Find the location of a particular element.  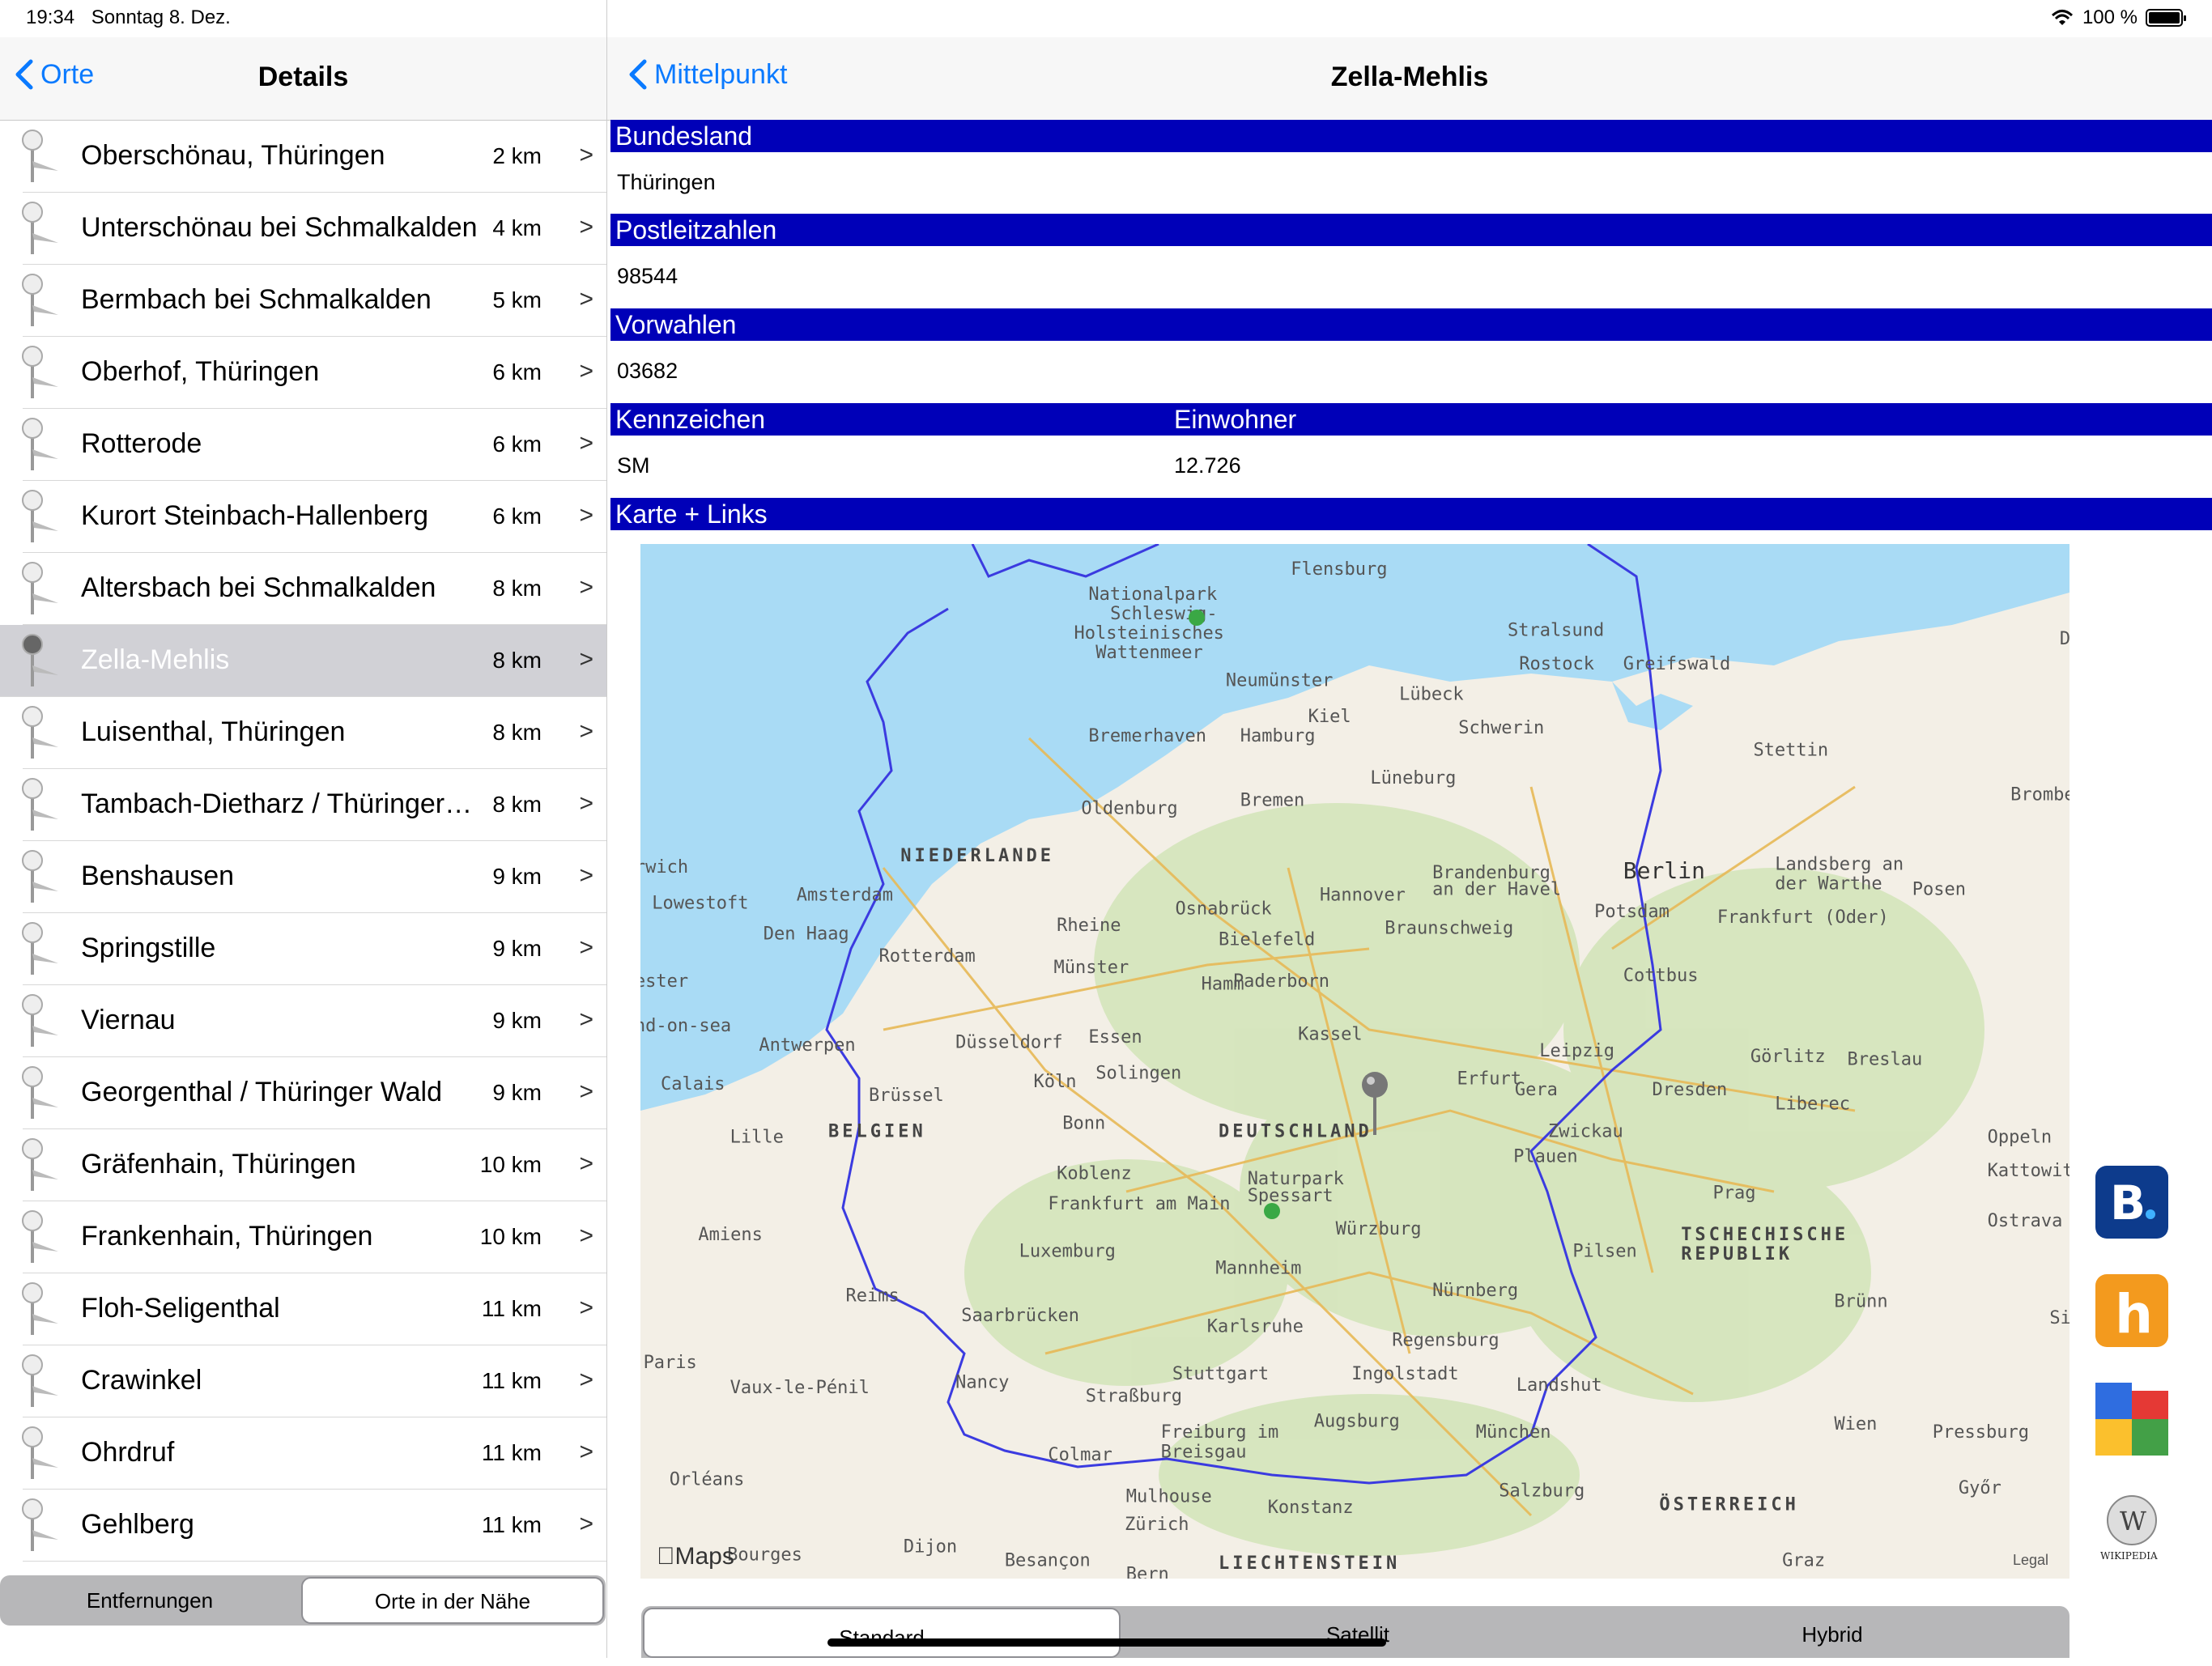

map-label: Flensburg is located at coordinates (1339, 569).